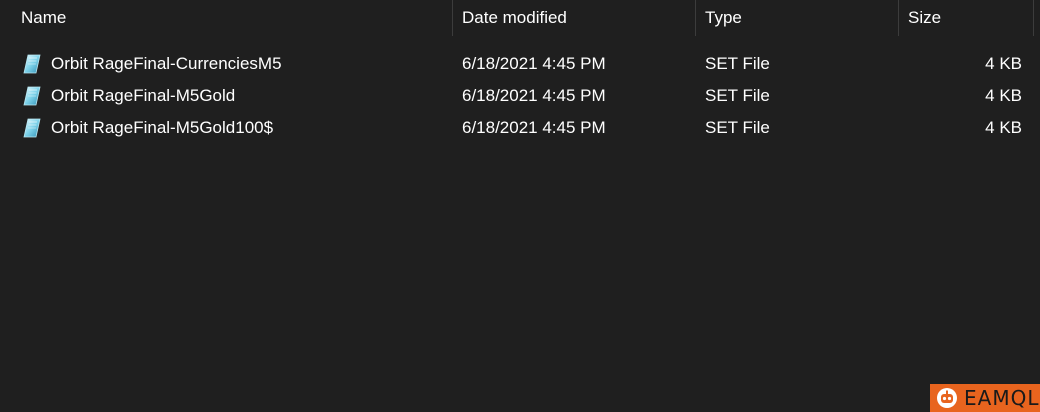 This screenshot has width=1040, height=412. What do you see at coordinates (162, 128) in the screenshot?
I see `file-name: Orbit RageFinal-M5Gold100$` at bounding box center [162, 128].